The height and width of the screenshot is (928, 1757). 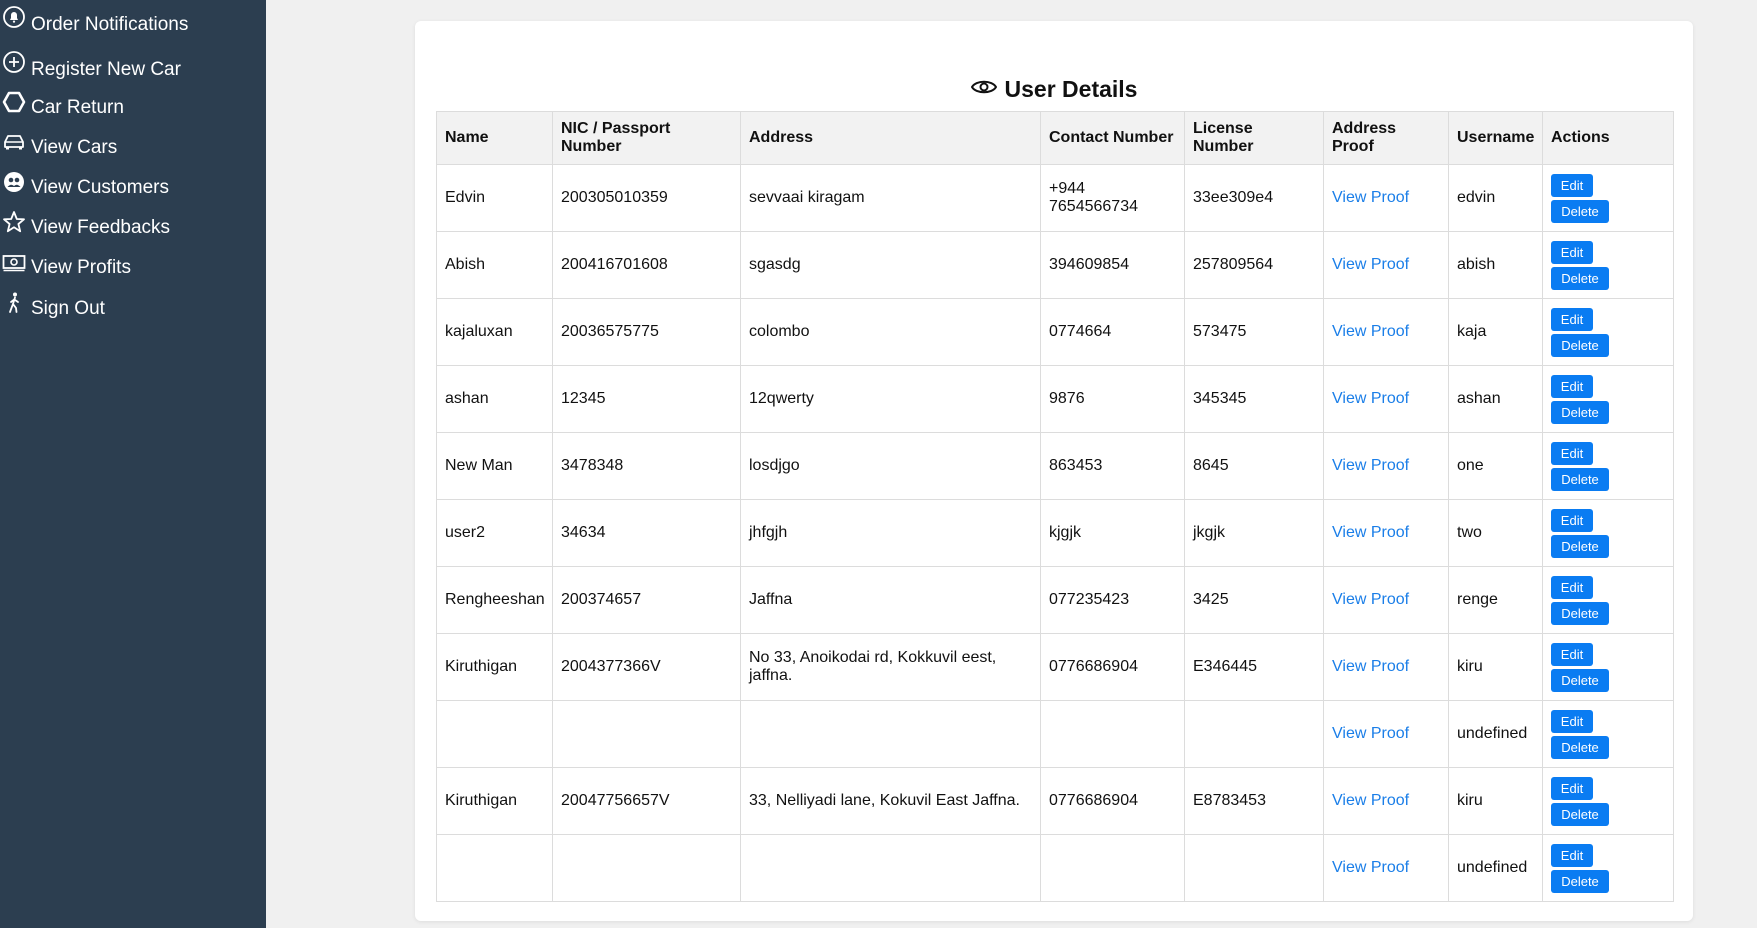 What do you see at coordinates (1495, 399) in the screenshot?
I see `cell-username: ashan` at bounding box center [1495, 399].